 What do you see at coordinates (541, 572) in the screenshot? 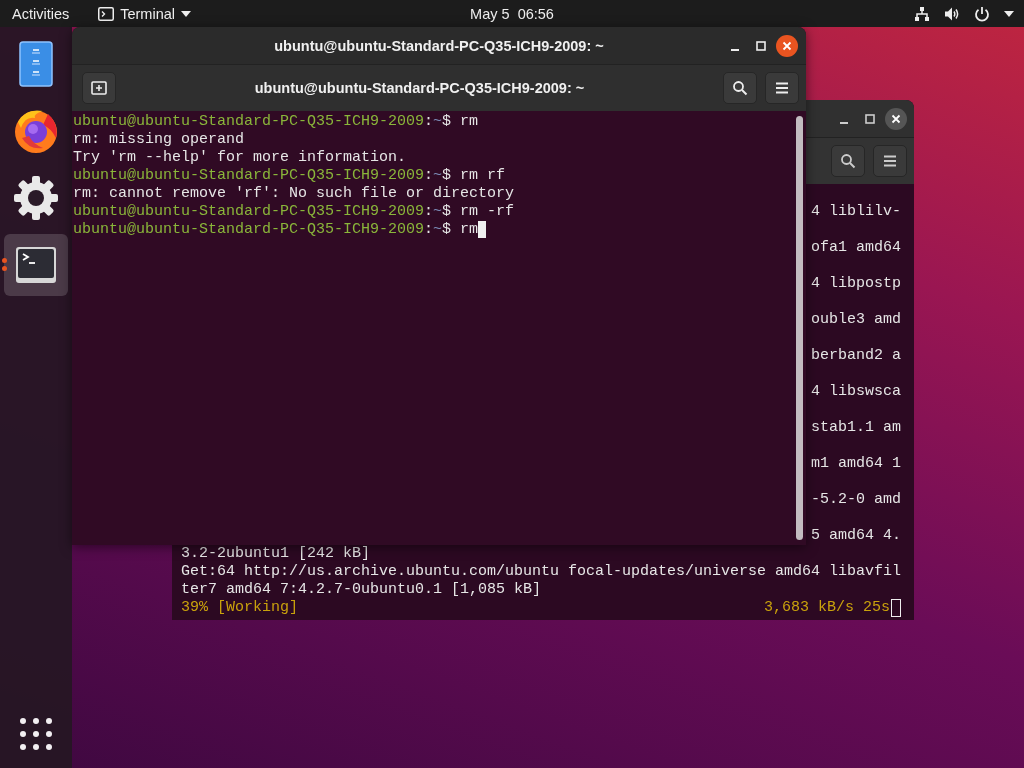
I see `terminal-line: Get:64 http://us.archive.ubuntu.com/ubuntu focal-updates/universe amd64 libavfil` at bounding box center [541, 572].